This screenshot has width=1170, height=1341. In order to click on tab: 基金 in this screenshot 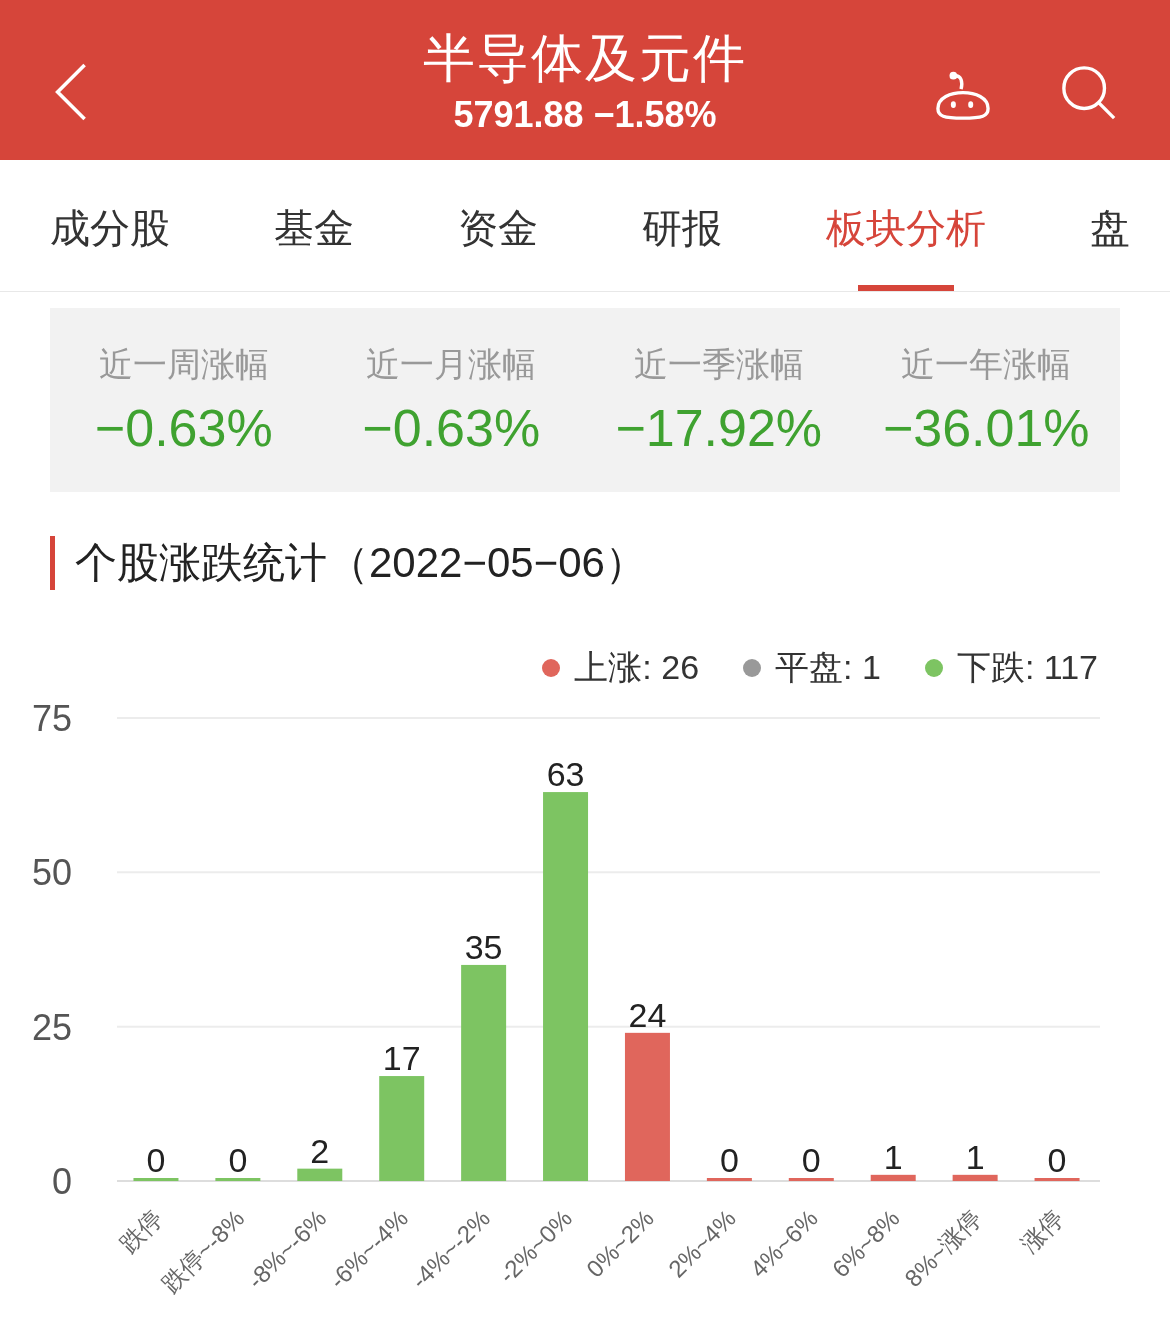, I will do `click(314, 225)`.